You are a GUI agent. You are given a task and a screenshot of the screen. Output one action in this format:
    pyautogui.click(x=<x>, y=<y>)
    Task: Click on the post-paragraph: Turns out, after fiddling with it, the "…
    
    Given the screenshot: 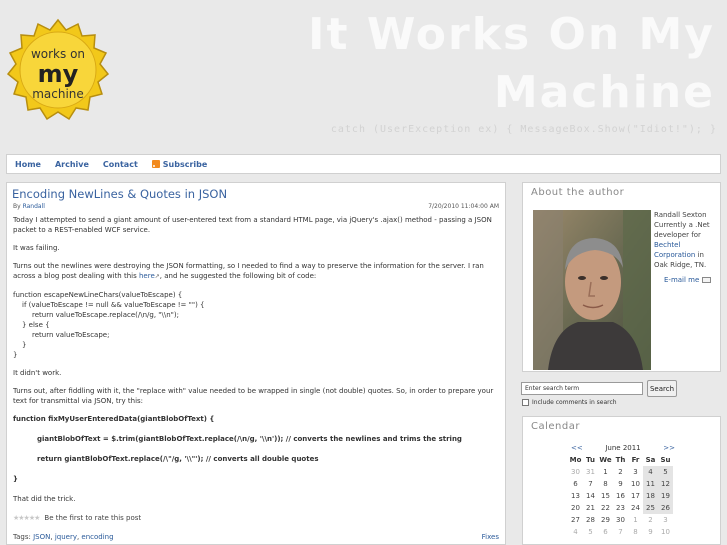 What is the action you would take?
    pyautogui.click(x=253, y=396)
    